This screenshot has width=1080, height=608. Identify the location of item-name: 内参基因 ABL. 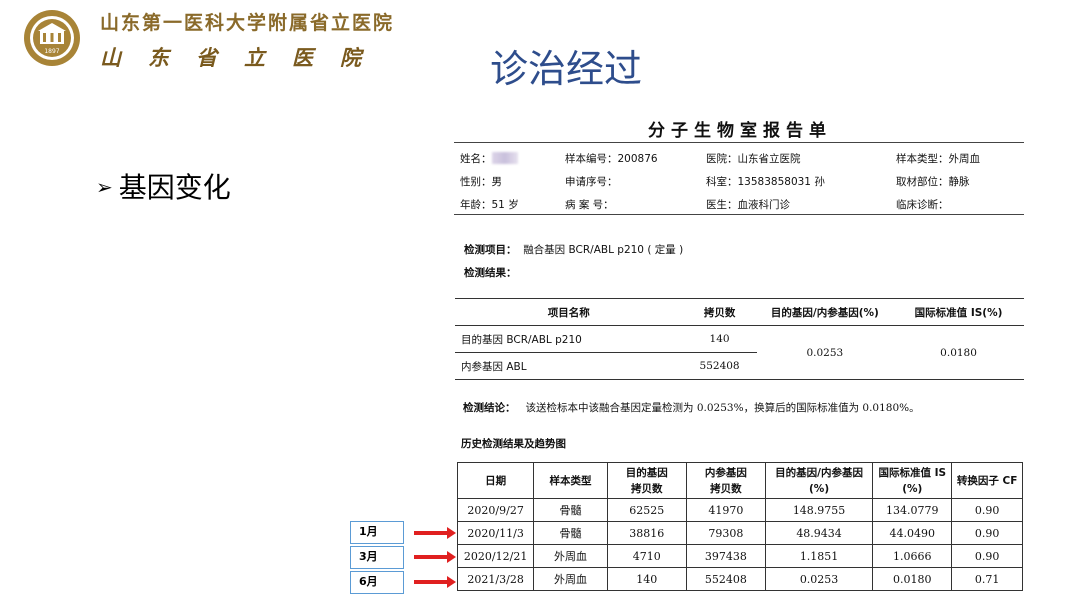
(494, 366).